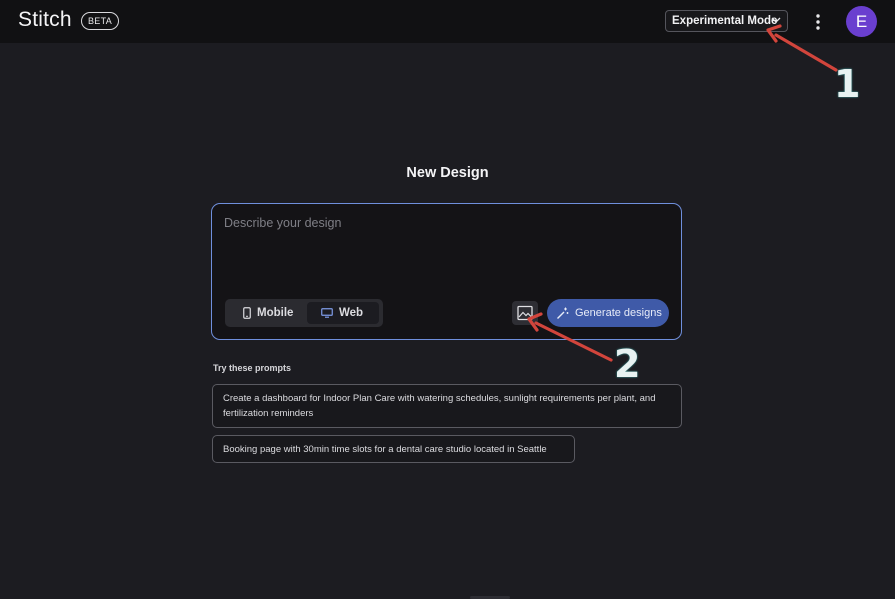 The image size is (895, 599). Describe the element at coordinates (351, 313) in the screenshot. I see `web-option-label: Web` at that location.